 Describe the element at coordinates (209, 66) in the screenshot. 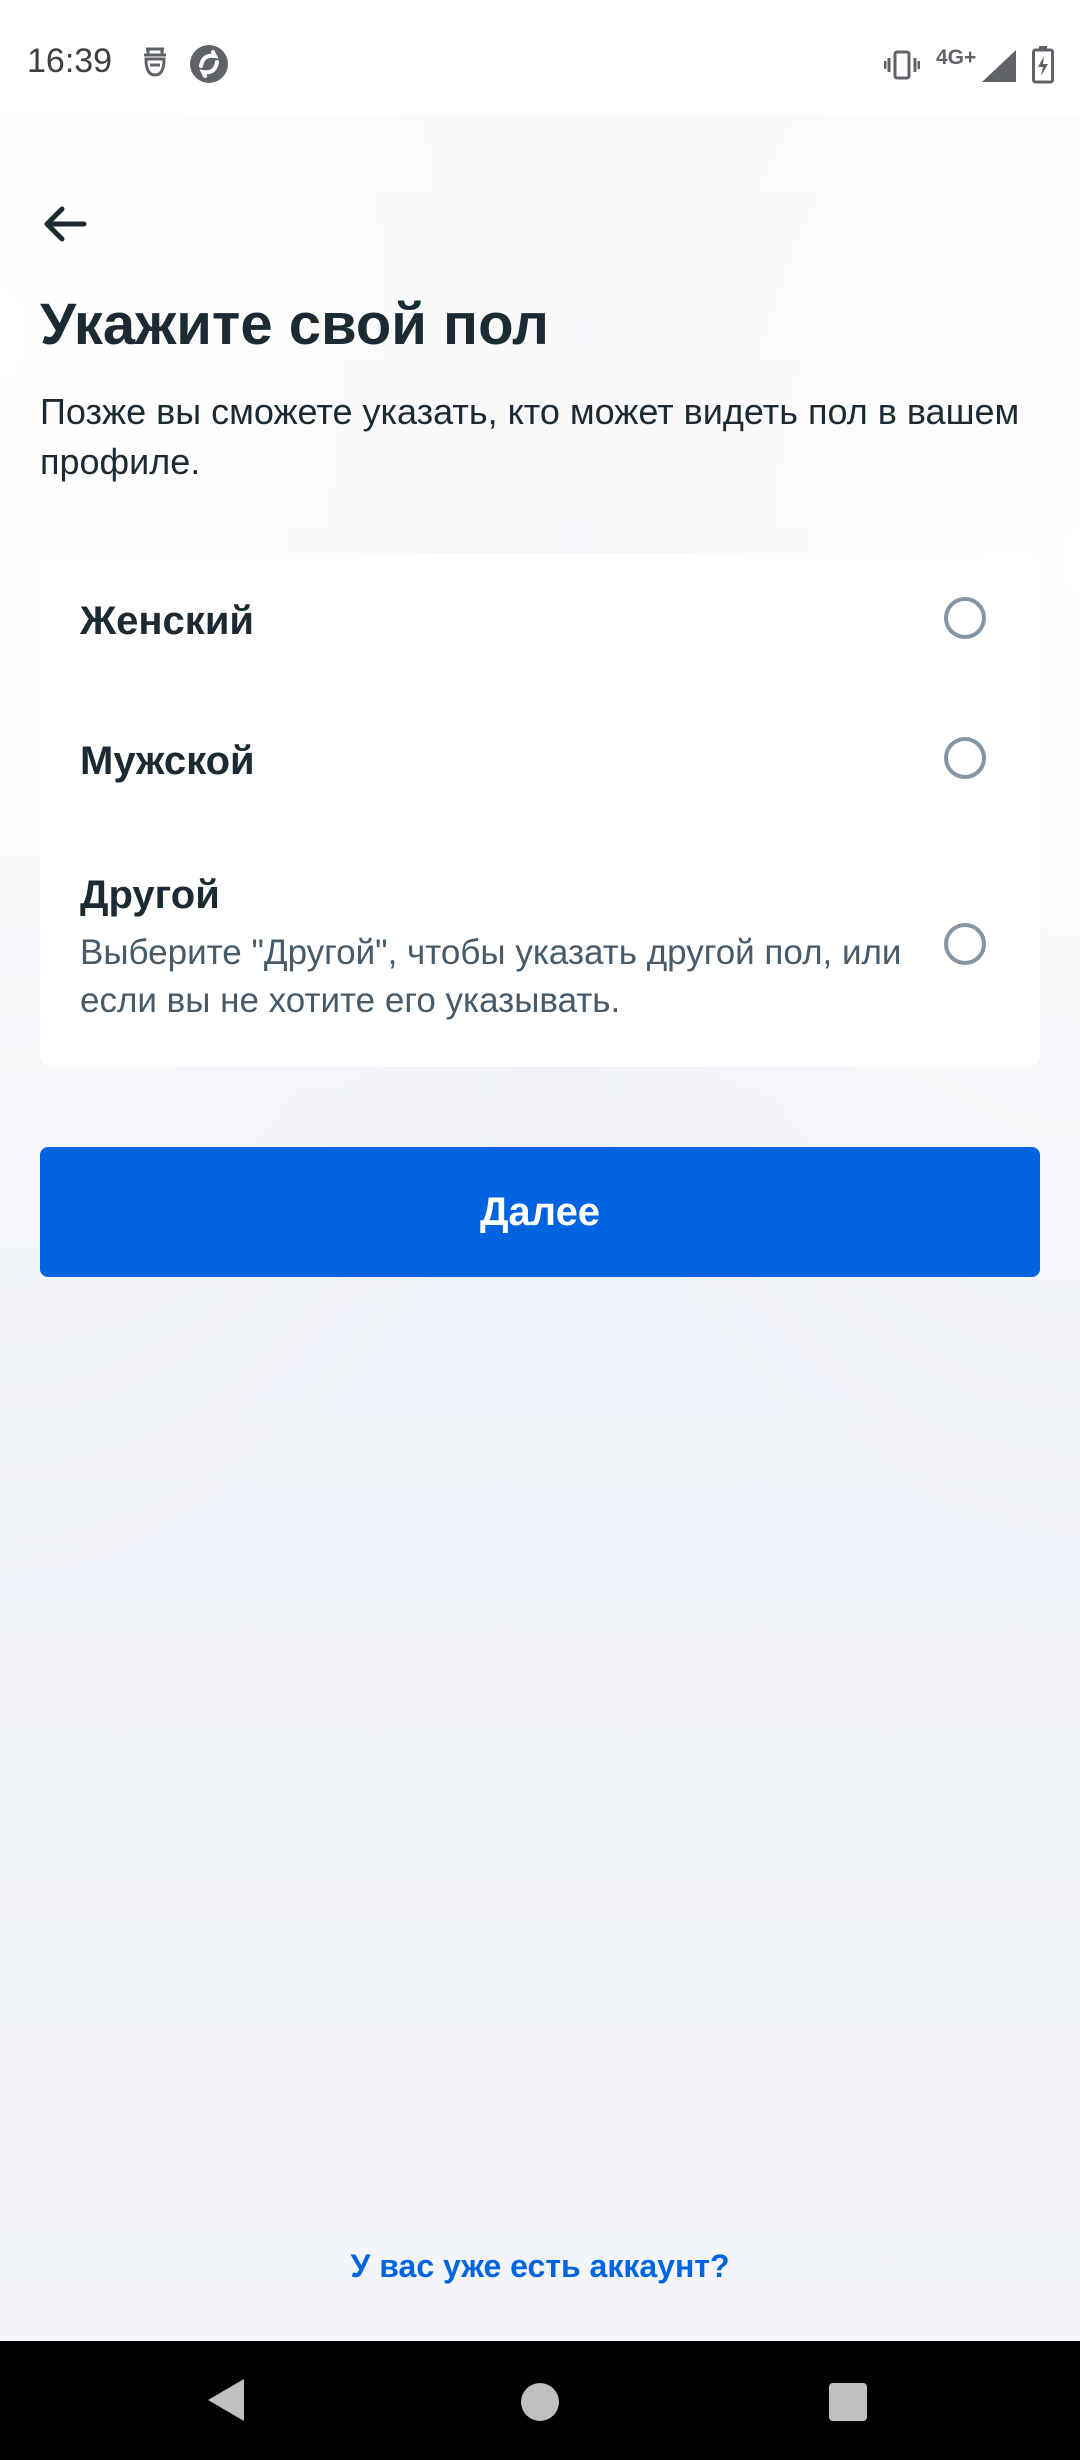

I see `browser-sync-icon` at that location.